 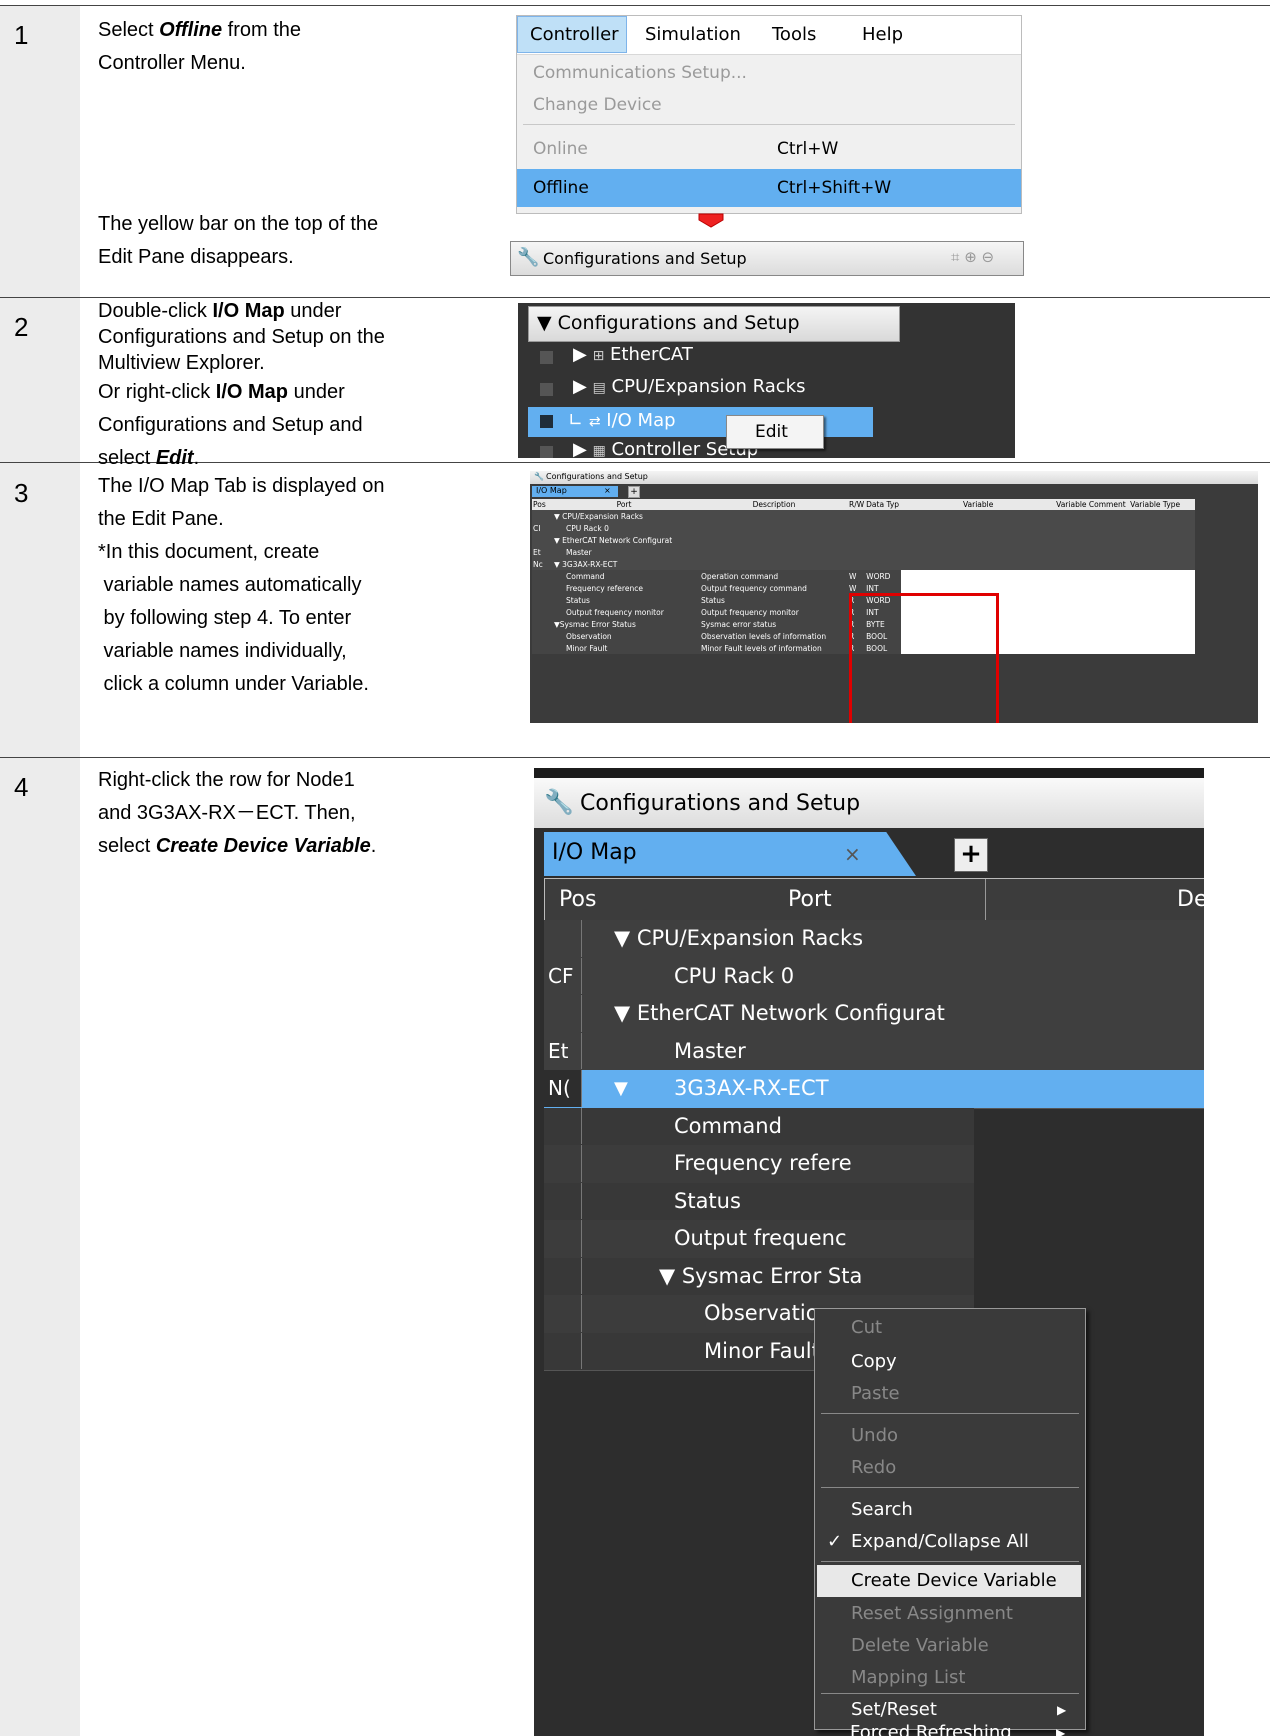 What do you see at coordinates (874, 1089) in the screenshot?
I see `table-row: N( ▼ 3G3AX-RX-ECT` at bounding box center [874, 1089].